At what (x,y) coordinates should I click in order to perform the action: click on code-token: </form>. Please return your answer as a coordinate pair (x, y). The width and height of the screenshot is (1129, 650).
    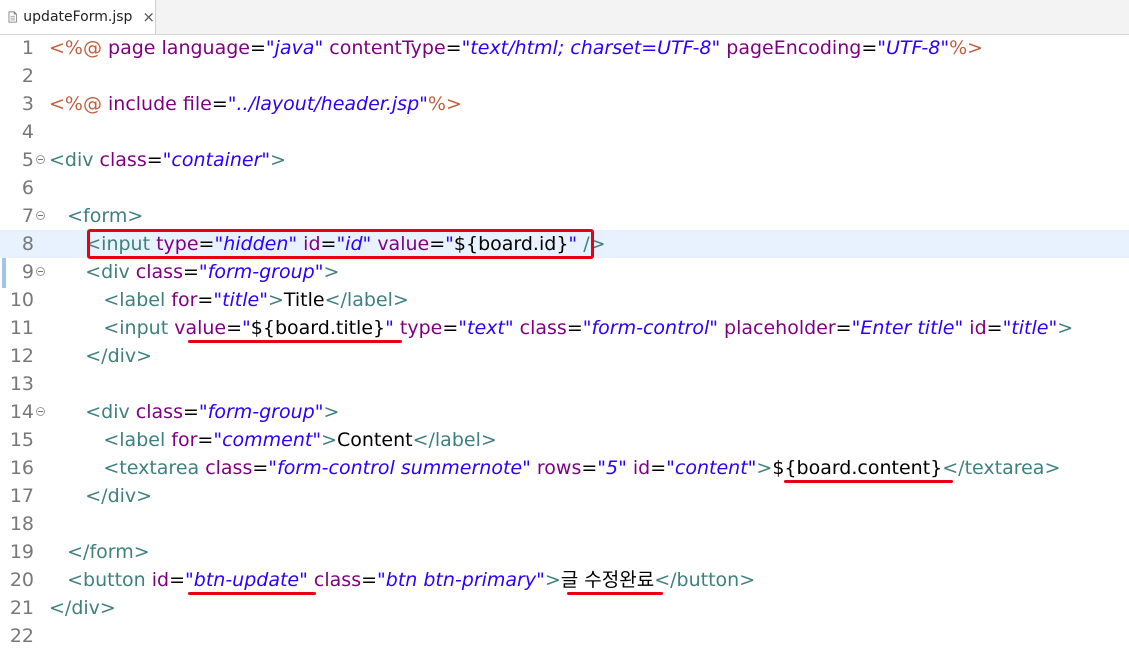
    Looking at the image, I should click on (108, 552).